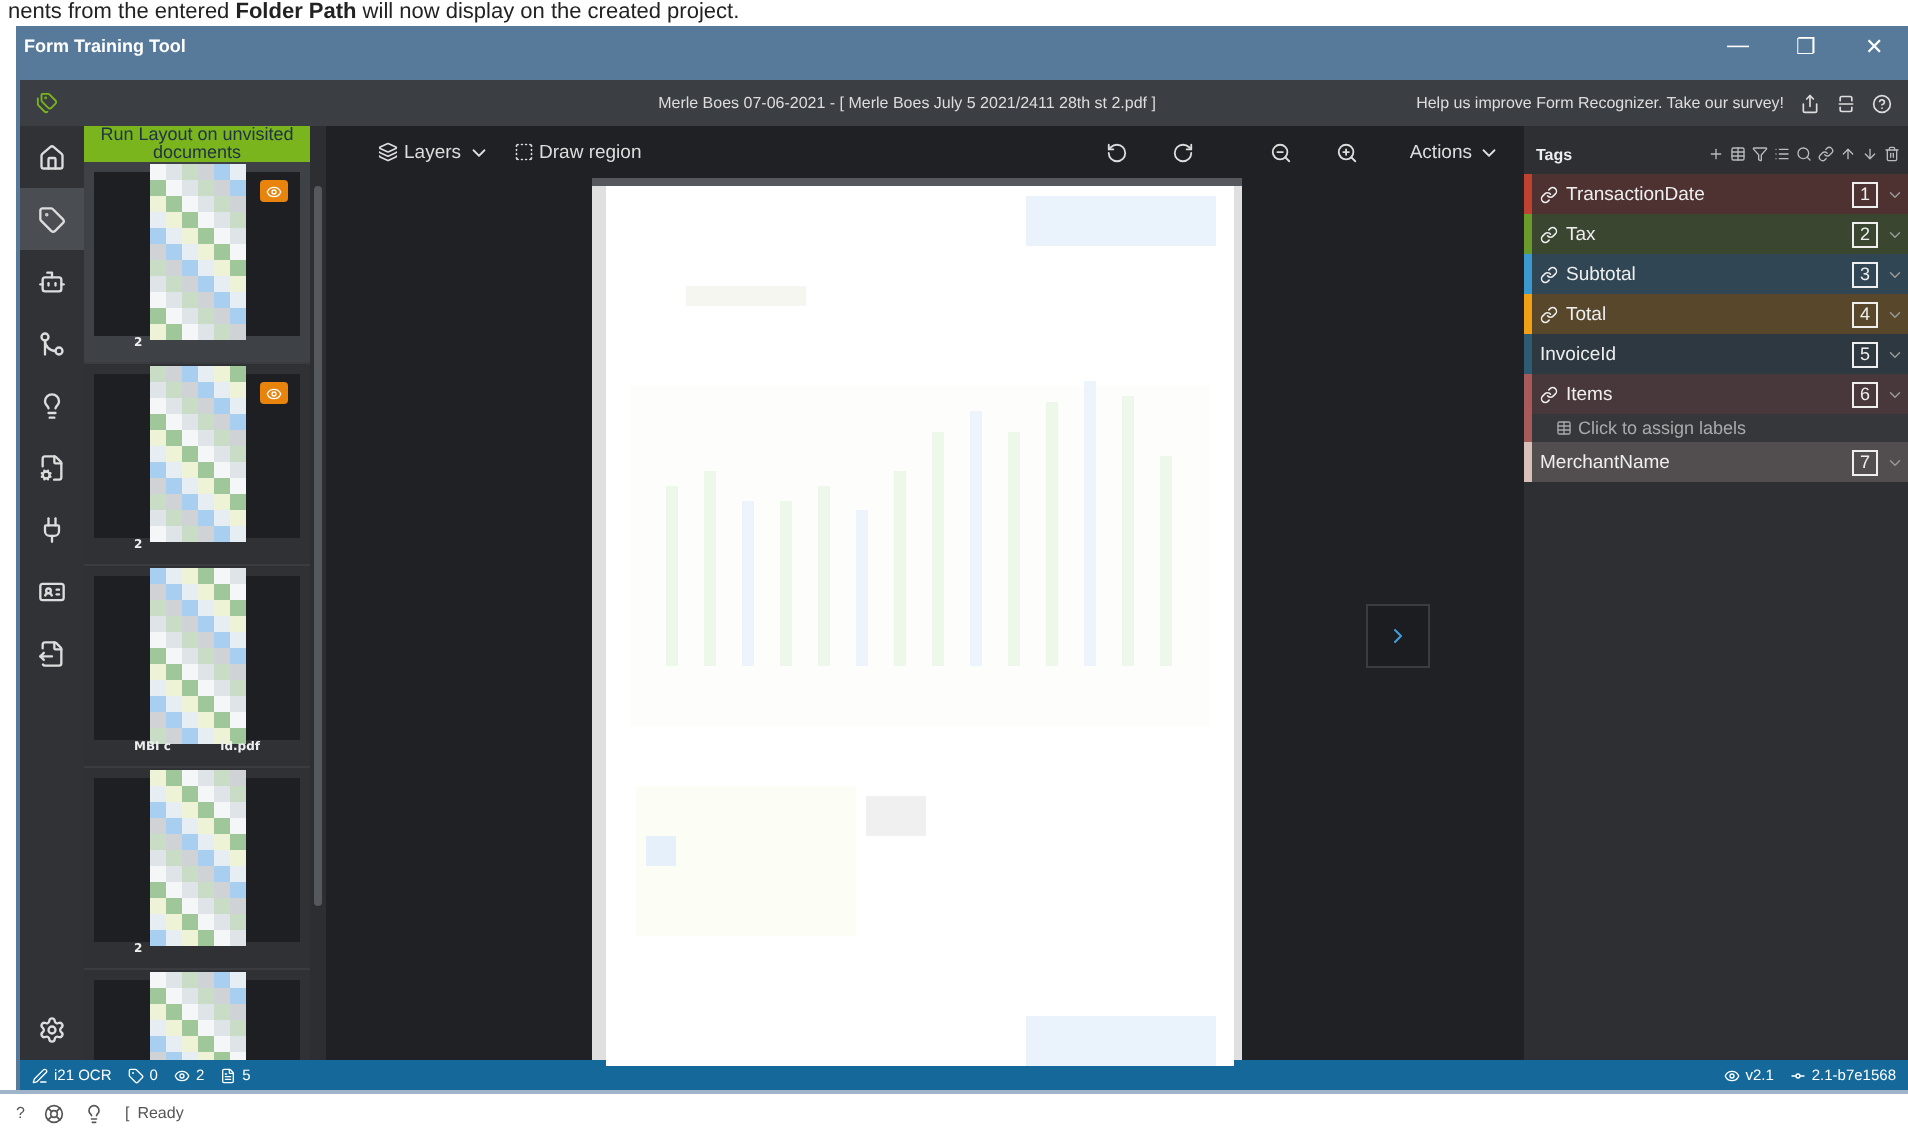 This screenshot has width=1908, height=1132. What do you see at coordinates (1797, 1075) in the screenshot?
I see `commit-icon` at bounding box center [1797, 1075].